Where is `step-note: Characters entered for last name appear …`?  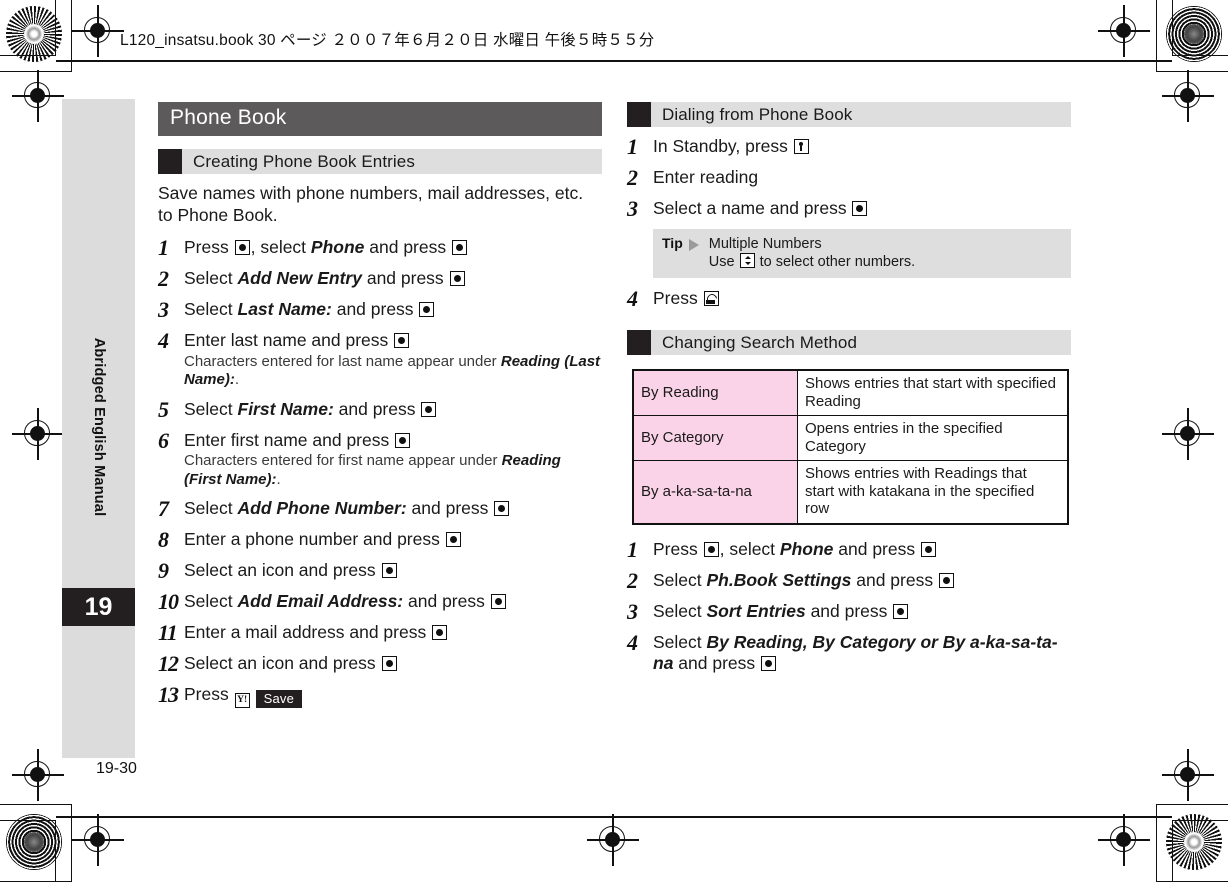
step-note: Characters entered for last name appear … is located at coordinates (393, 371).